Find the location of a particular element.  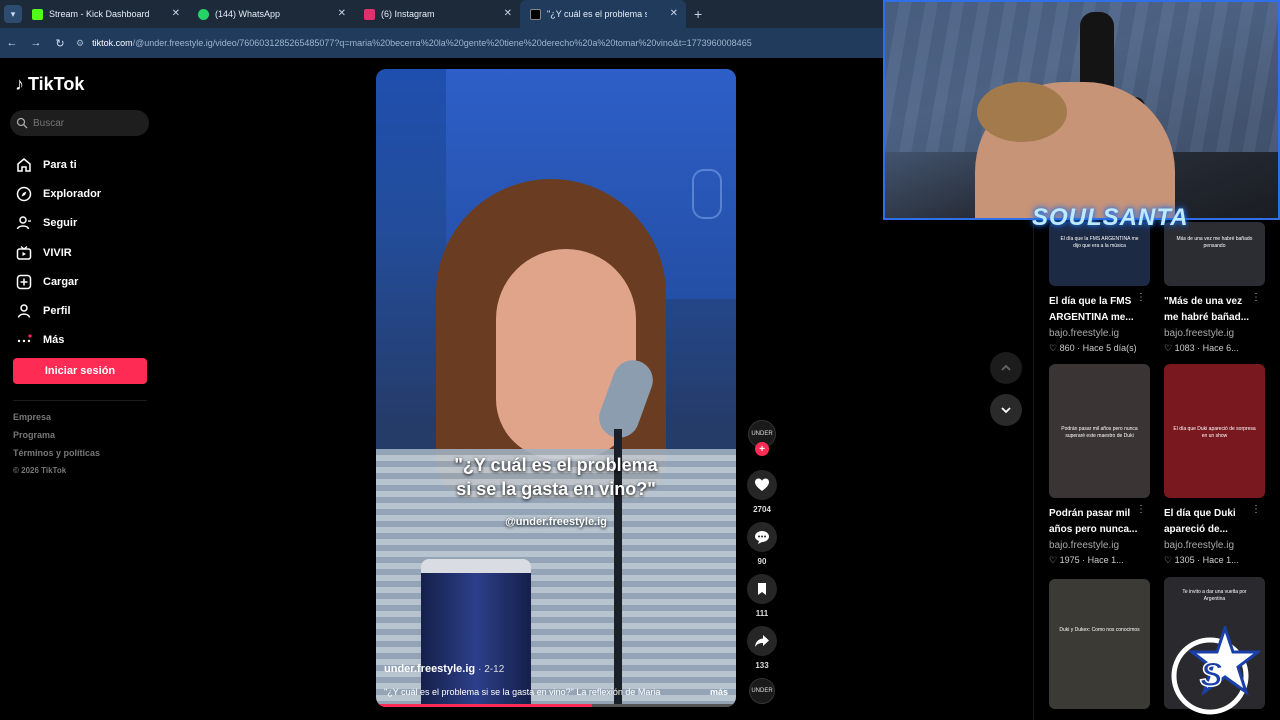

save-count: 111 is located at coordinates (762, 613).